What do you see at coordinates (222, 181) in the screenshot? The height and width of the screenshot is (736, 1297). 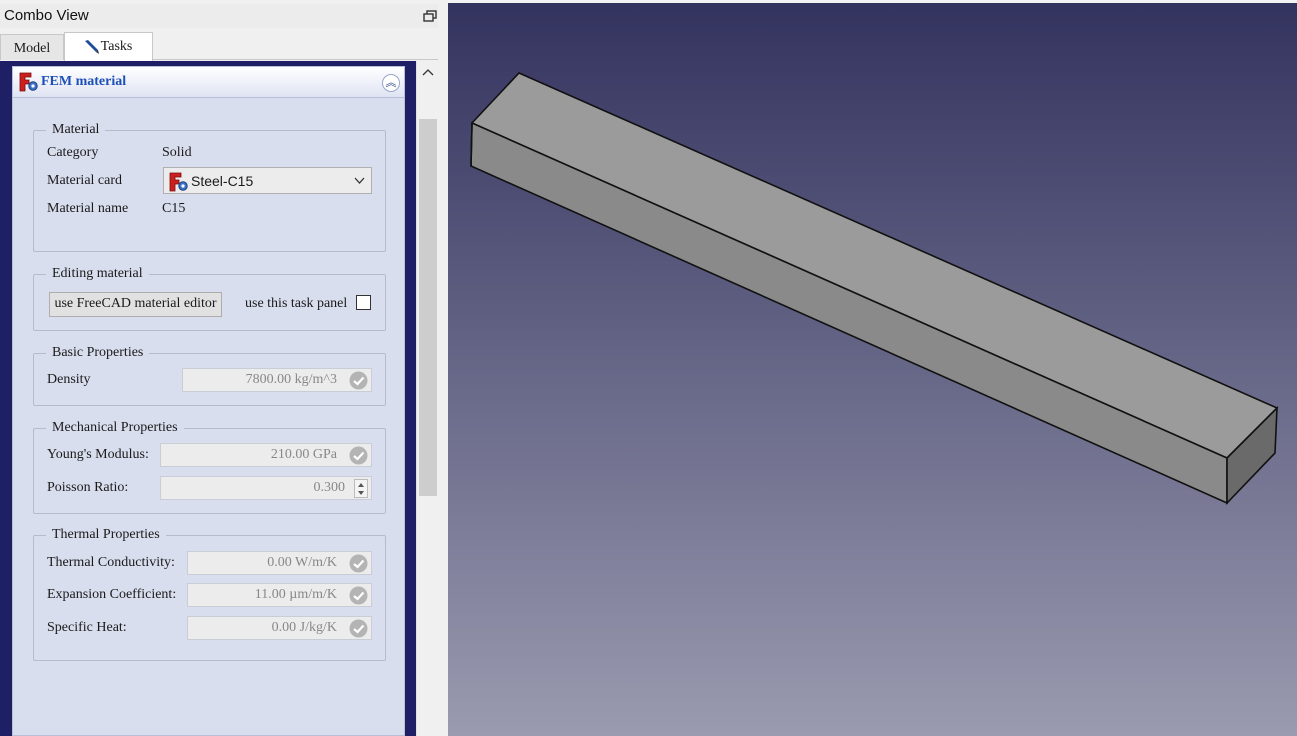 I see `material-card-value: Steel-C15` at bounding box center [222, 181].